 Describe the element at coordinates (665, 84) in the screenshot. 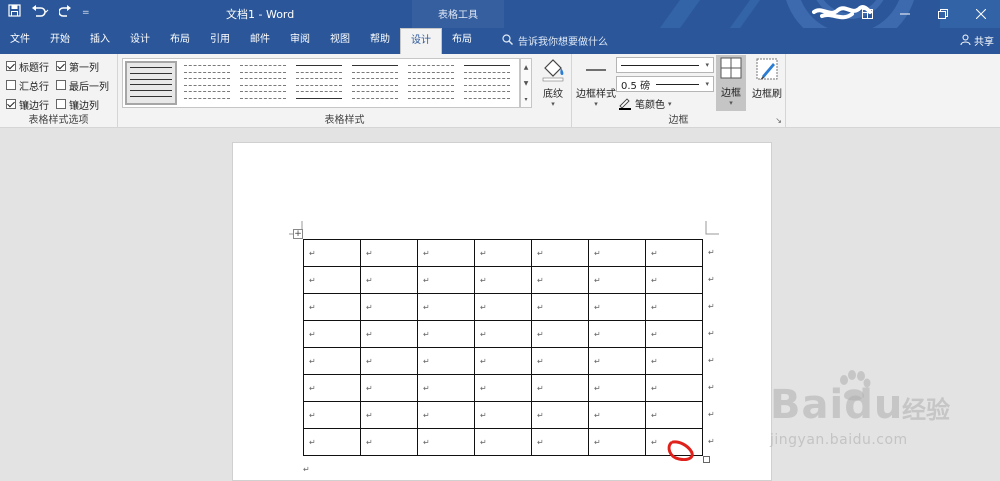

I see `line-weight-select: 0.5 磅 ▾` at that location.